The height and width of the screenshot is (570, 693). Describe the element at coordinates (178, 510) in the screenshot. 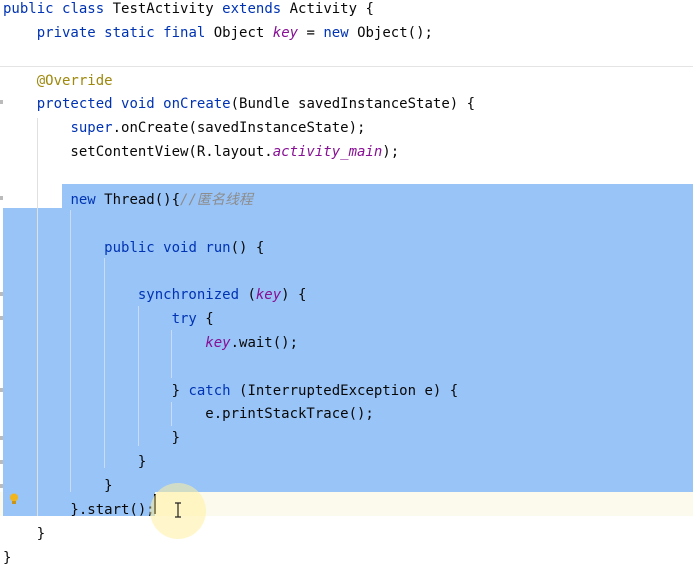

I see `text-cursor-icon` at that location.